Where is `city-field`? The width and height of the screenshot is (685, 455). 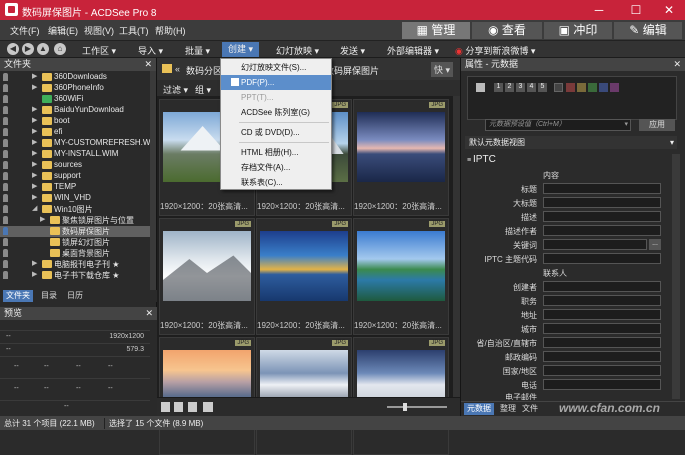
city-field is located at coordinates (602, 328).